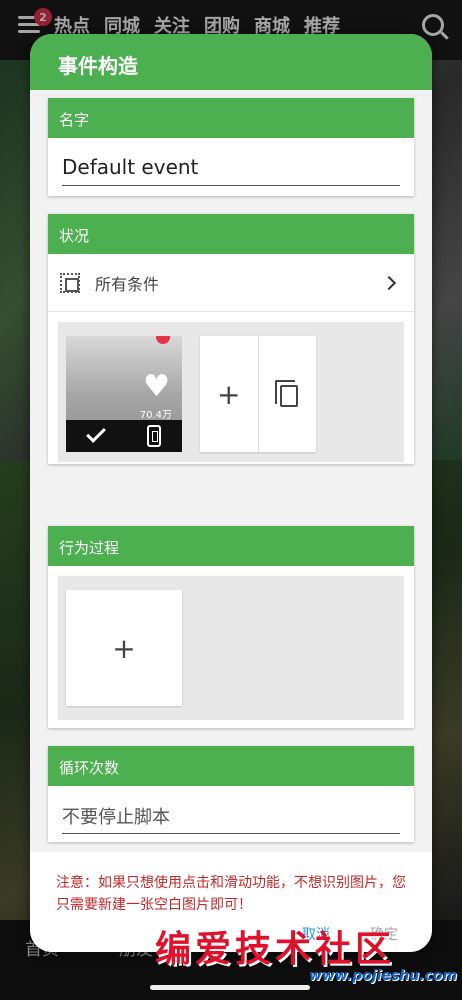  What do you see at coordinates (231, 546) in the screenshot?
I see `action-header: 行为过程` at bounding box center [231, 546].